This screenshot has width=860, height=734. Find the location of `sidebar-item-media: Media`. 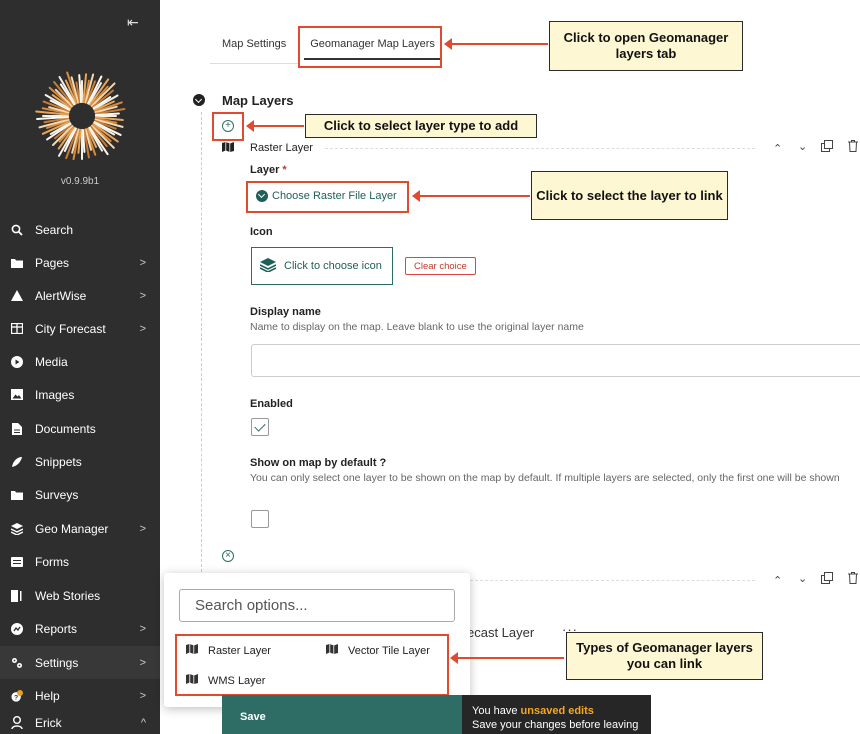

sidebar-item-media: Media is located at coordinates (80, 361).